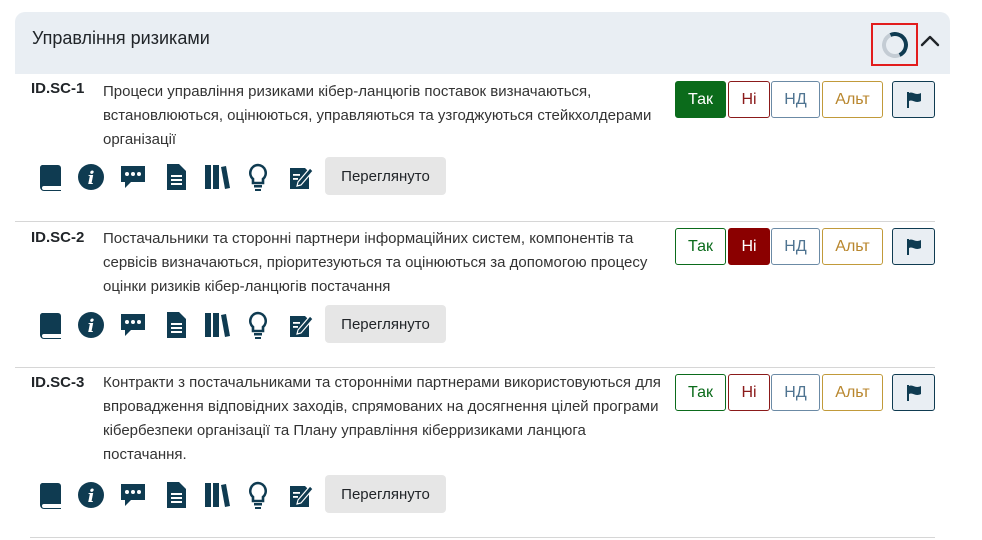  I want to click on loading-spinner-icon, so click(895, 45).